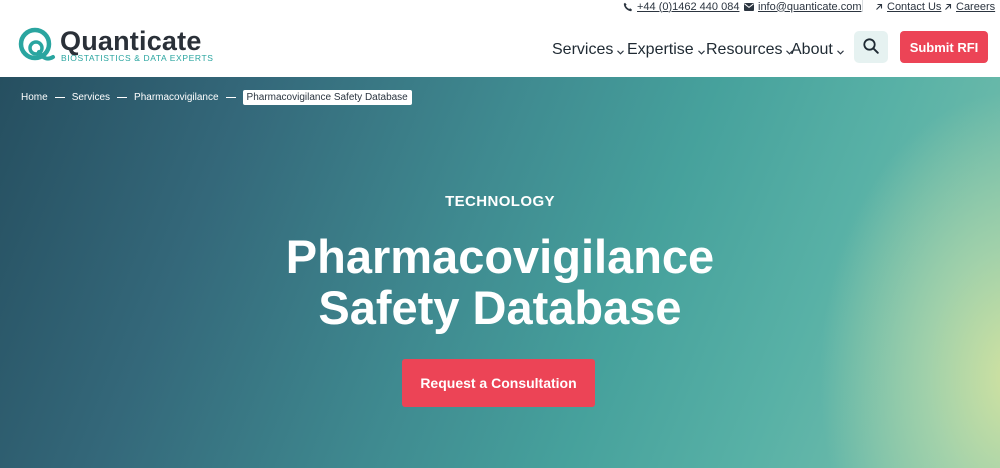 Image resolution: width=1000 pixels, height=468 pixels. Describe the element at coordinates (810, 6) in the screenshot. I see `email-address: info@quanticate.com` at that location.